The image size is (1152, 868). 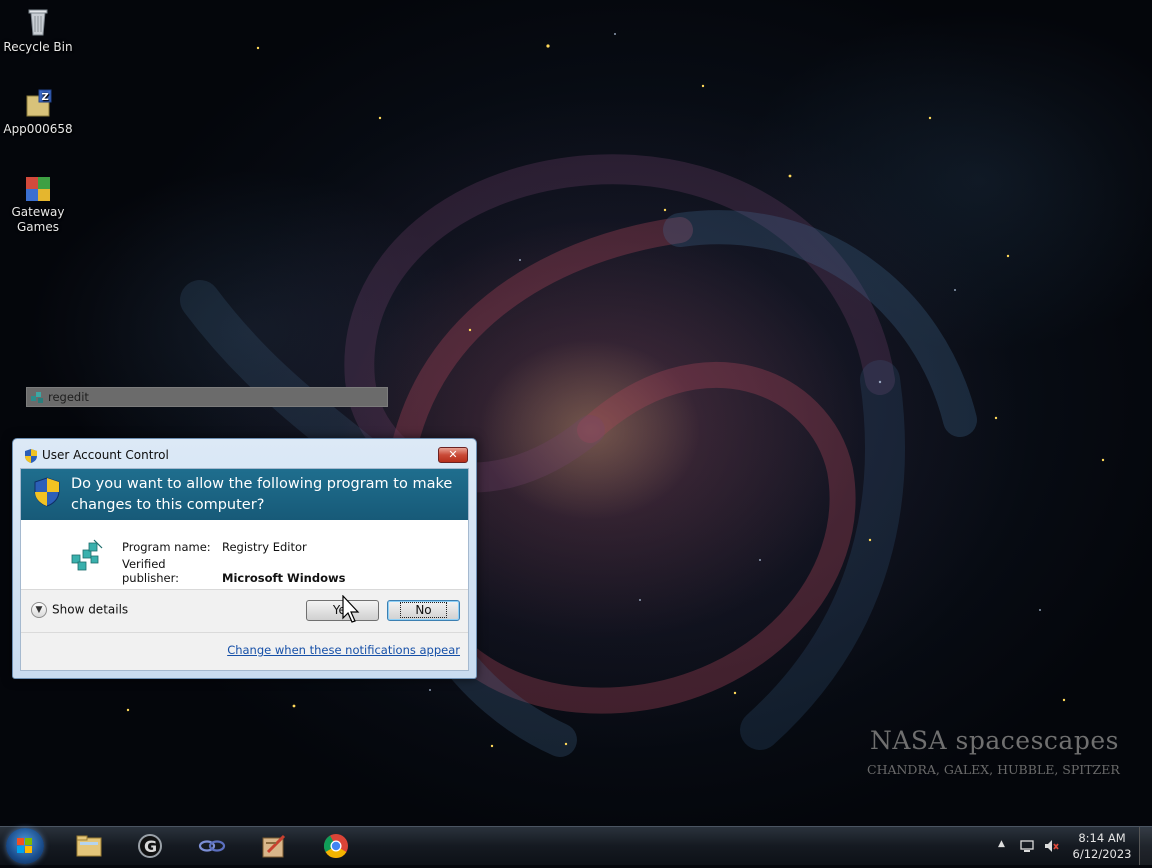 I want to click on show-details-toggle: ▼ Show details, so click(x=79, y=610).